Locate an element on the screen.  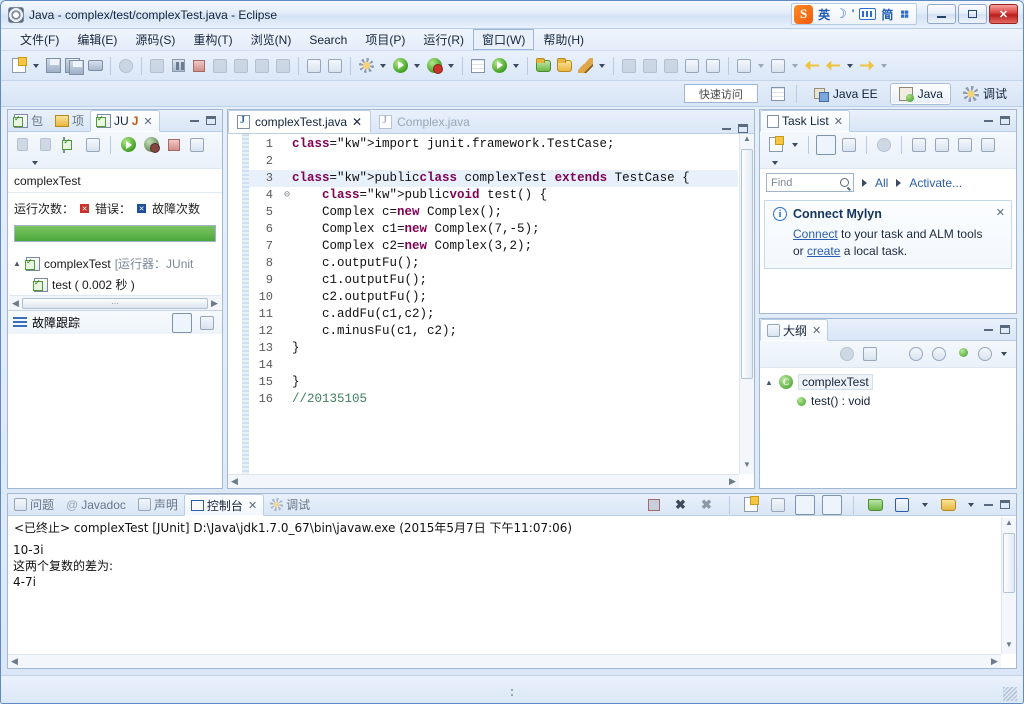
task-list-close-icon: ✕ is located at coordinates (838, 121).